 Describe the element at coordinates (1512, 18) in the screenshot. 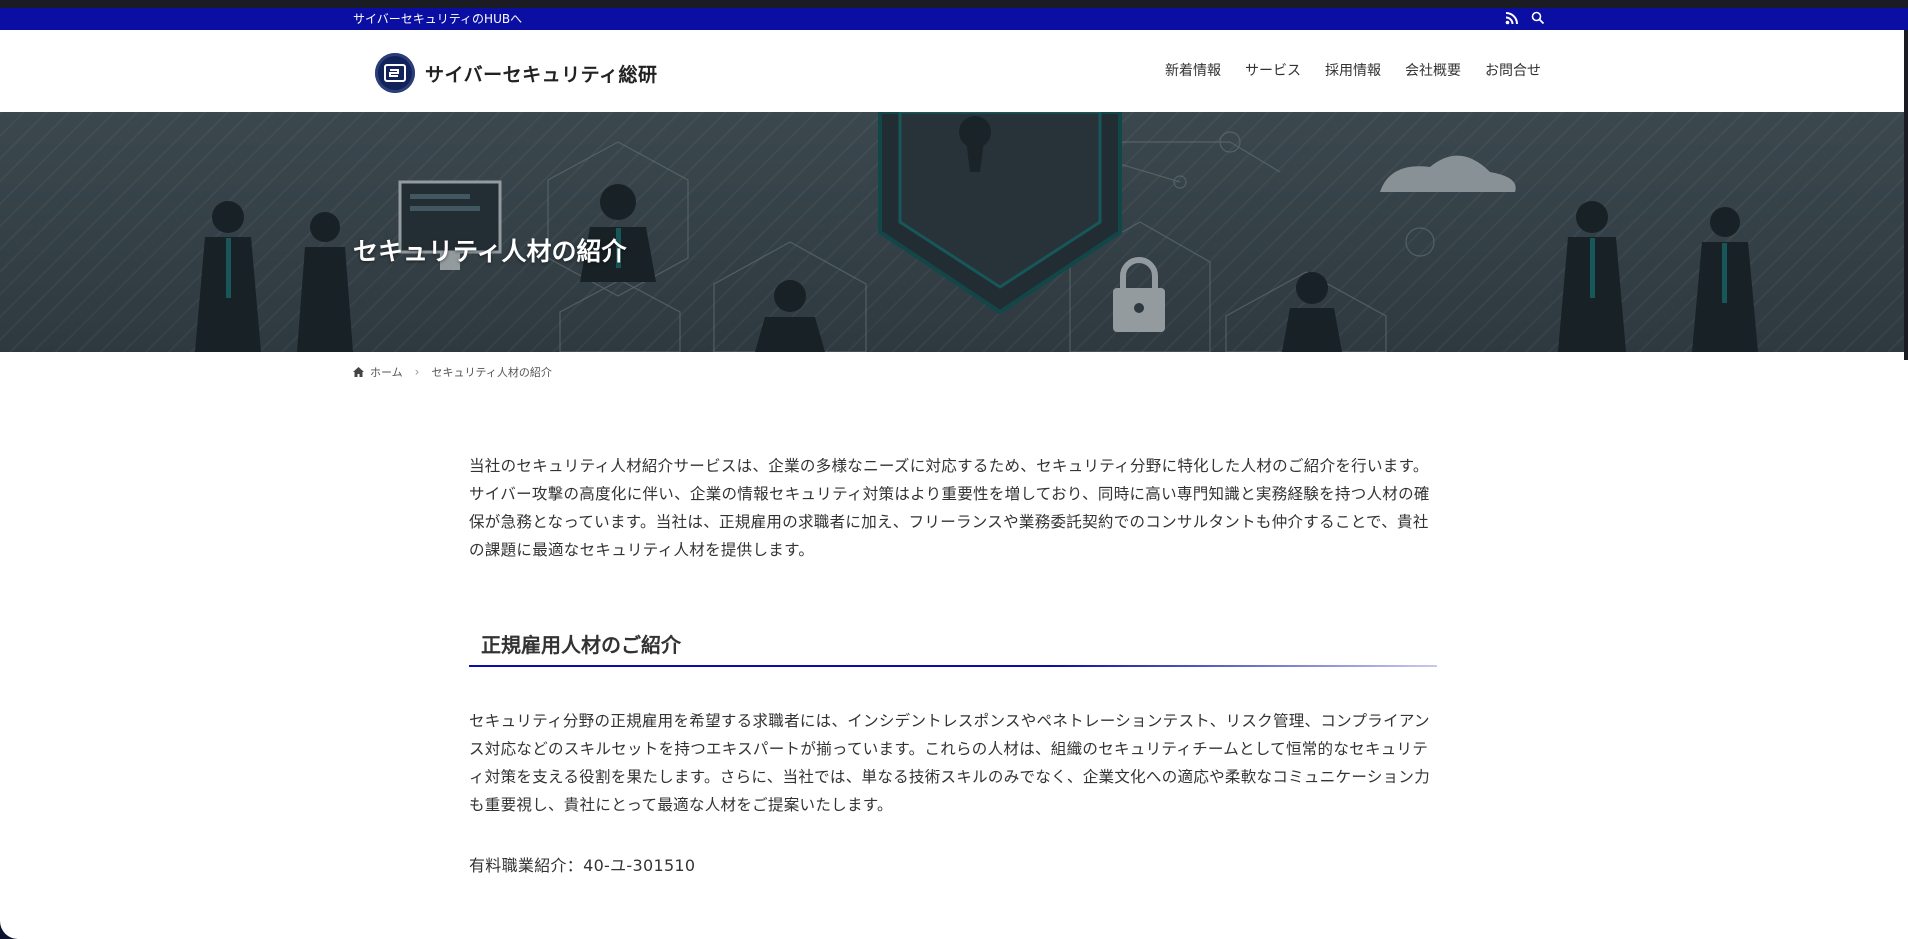

I see `rss-icon` at that location.